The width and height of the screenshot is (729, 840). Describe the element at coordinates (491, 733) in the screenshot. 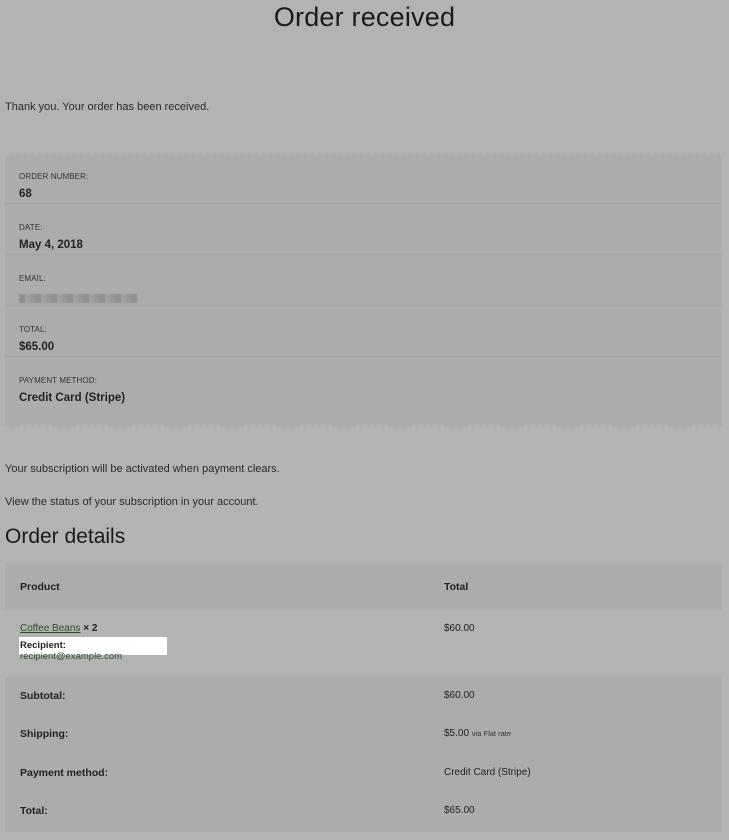

I see `shipping-method: via Flat rate` at that location.